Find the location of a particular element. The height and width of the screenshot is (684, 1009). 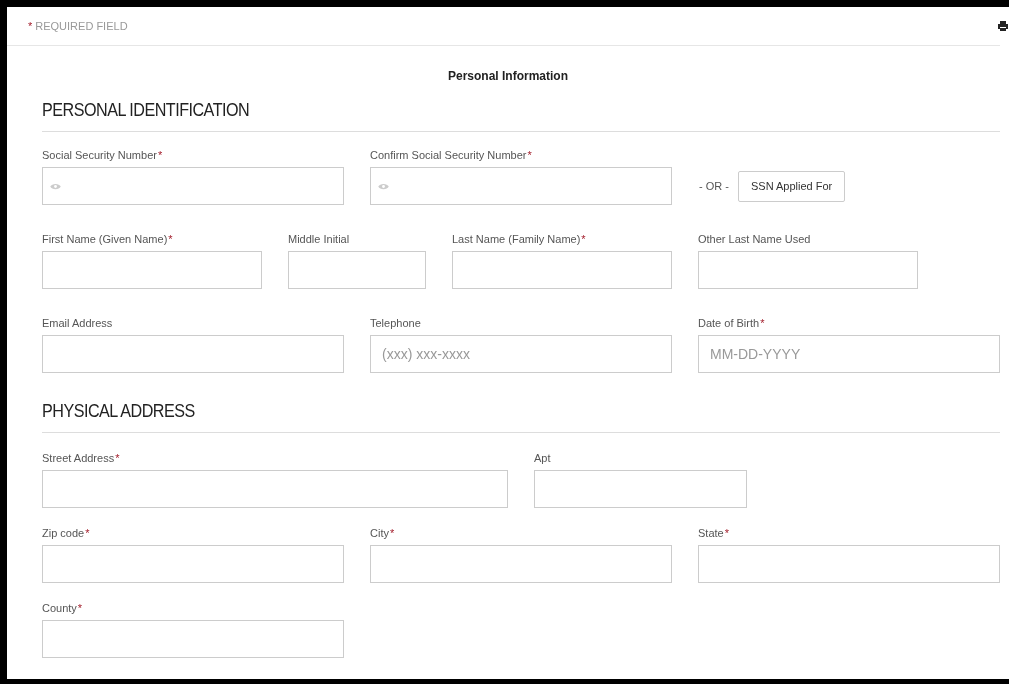

field-label: Email Address is located at coordinates (77, 323).